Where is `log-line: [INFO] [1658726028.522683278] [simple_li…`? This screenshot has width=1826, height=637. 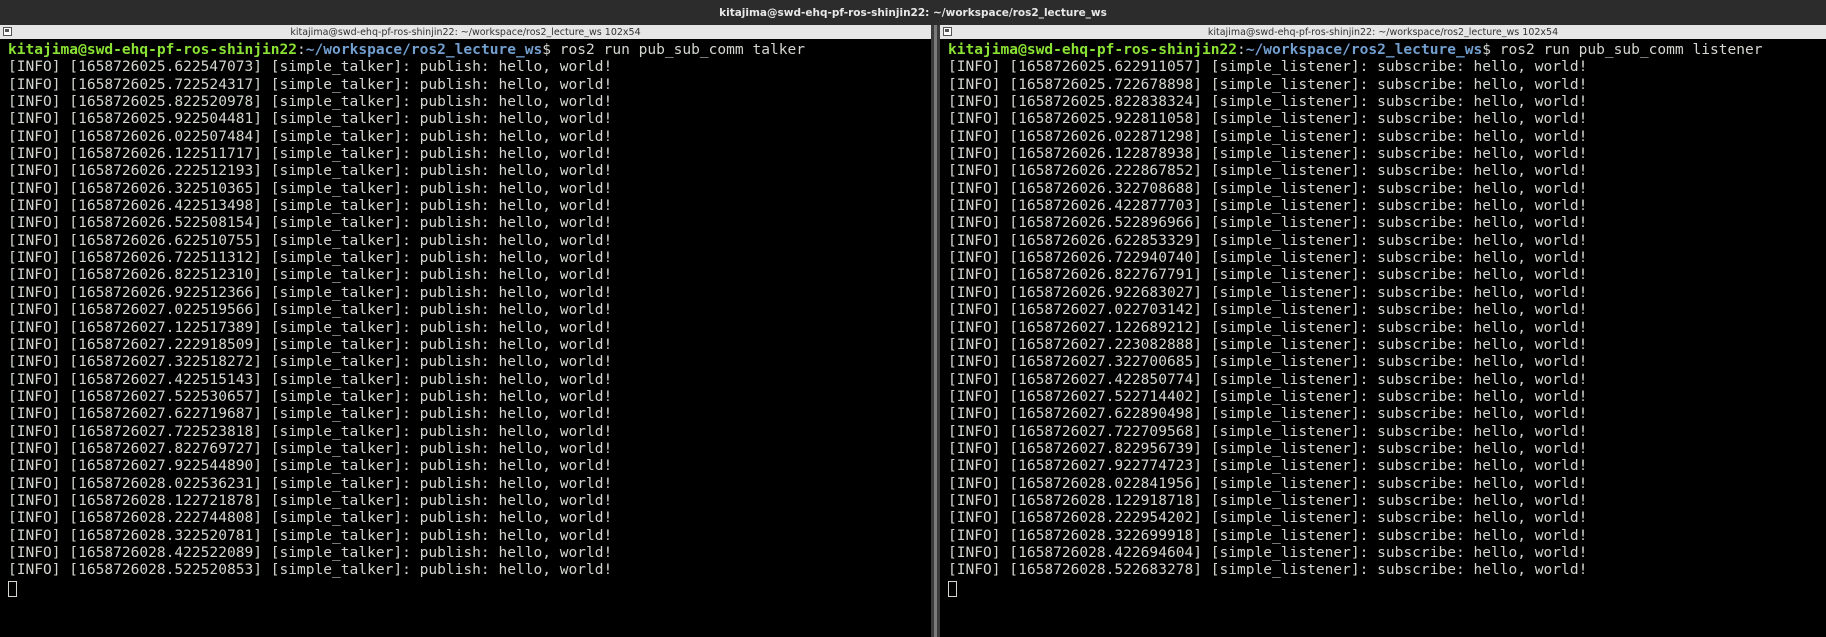
log-line: [INFO] [1658726028.522683278] [simple_li… is located at coordinates (1268, 570).